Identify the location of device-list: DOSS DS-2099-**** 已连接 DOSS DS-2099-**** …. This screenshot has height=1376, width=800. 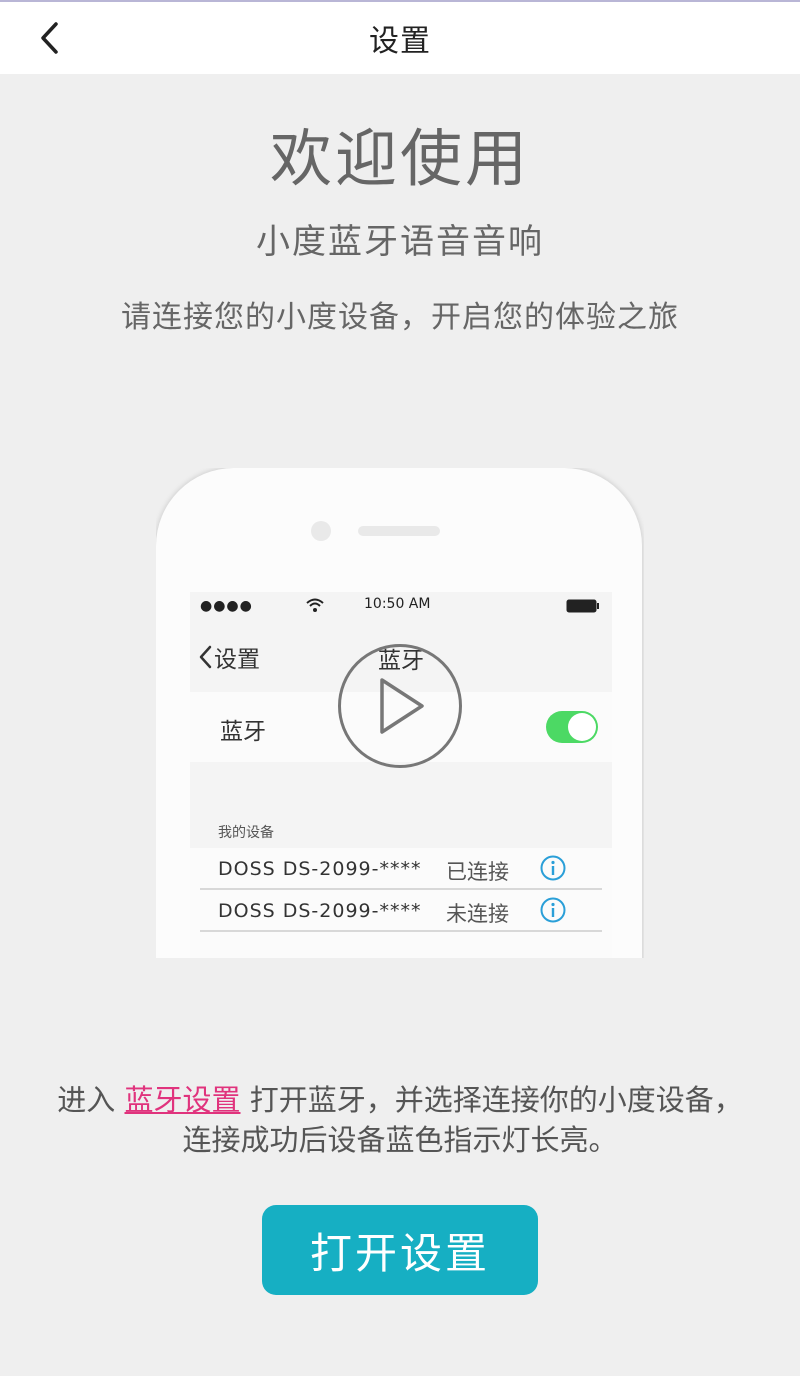
(401, 903).